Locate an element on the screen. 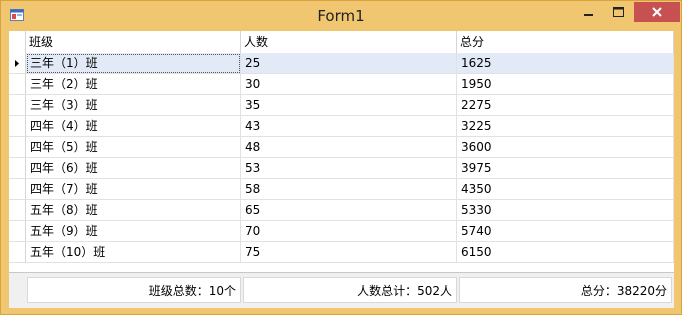  column-header-count: 人数 is located at coordinates (349, 42).